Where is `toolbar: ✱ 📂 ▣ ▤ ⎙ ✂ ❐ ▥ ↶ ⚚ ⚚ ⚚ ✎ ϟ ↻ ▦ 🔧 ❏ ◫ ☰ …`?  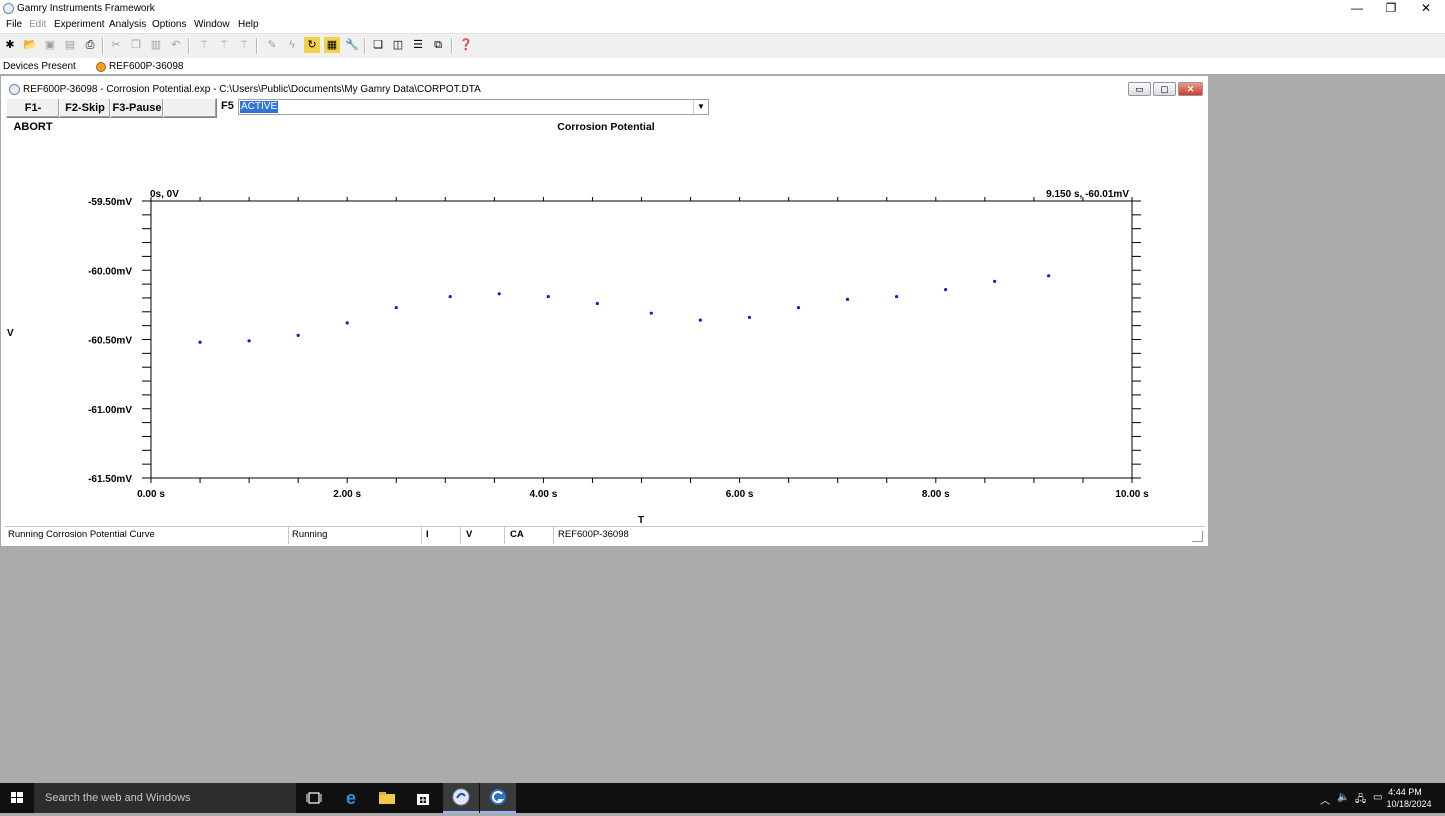 toolbar: ✱ 📂 ▣ ▤ ⎙ ✂ ❐ ▥ ↶ ⚚ ⚚ ⚚ ✎ ϟ ↻ ▦ 🔧 ❏ ◫ ☰ … is located at coordinates (722, 46).